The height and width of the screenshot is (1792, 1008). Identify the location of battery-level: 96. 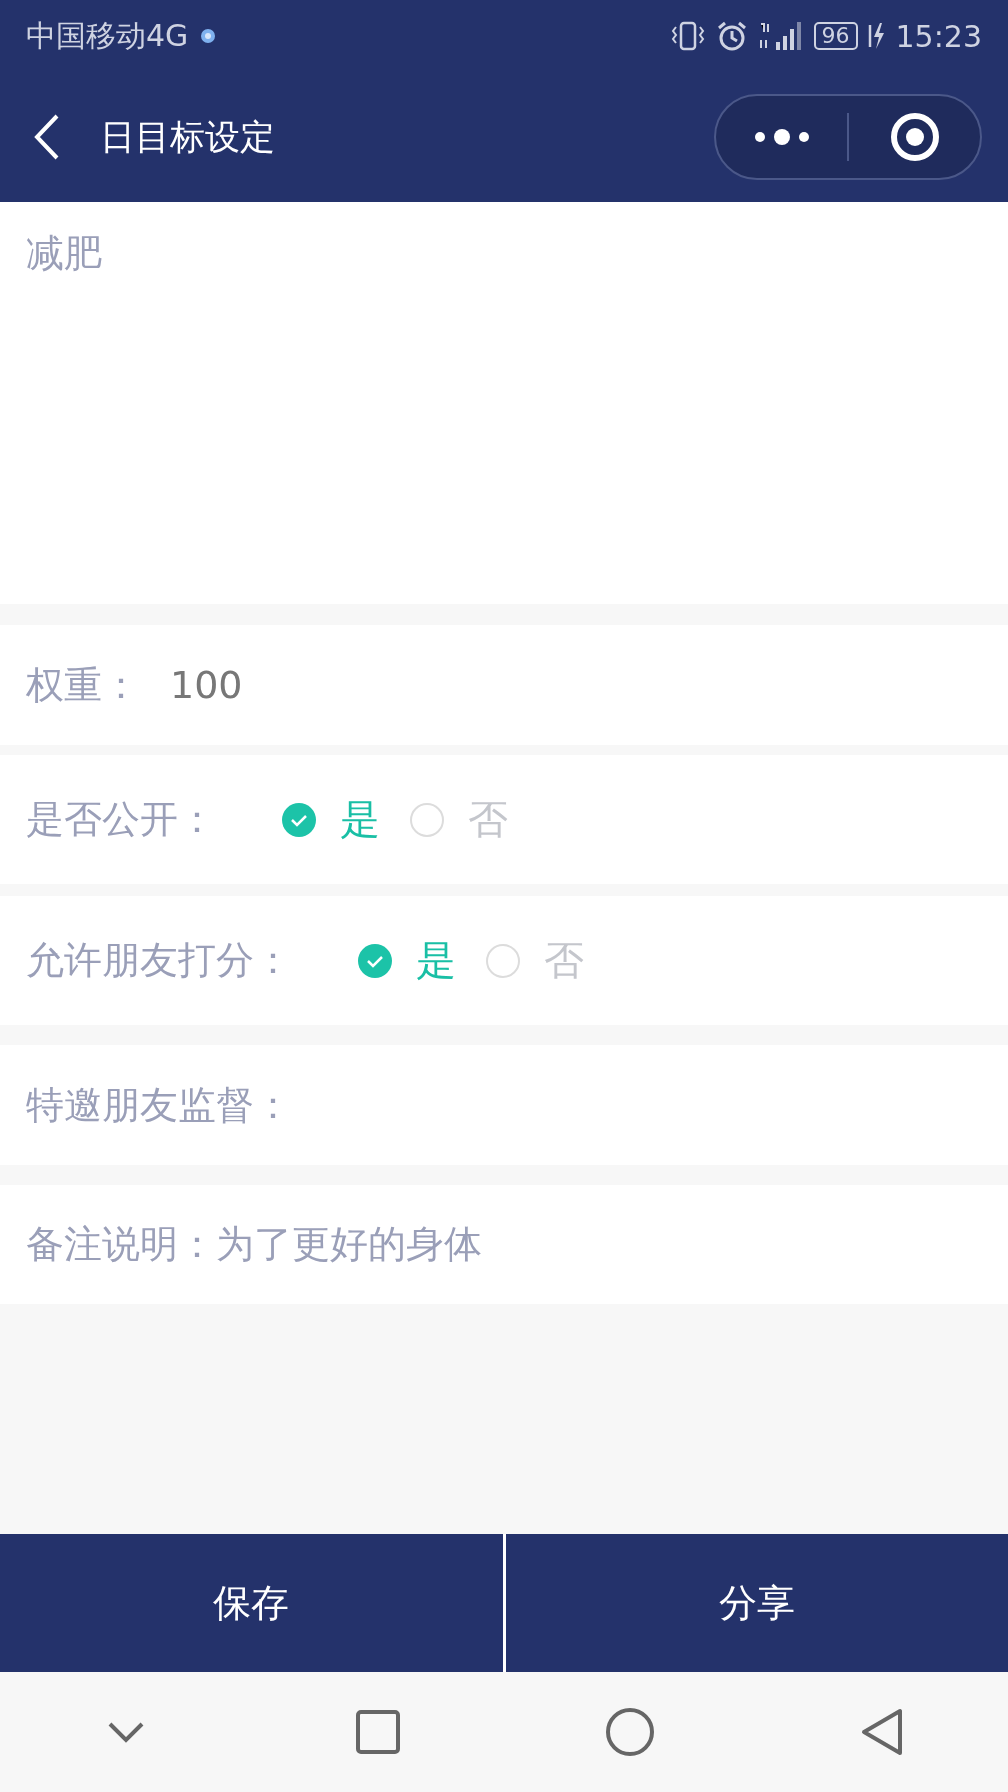
(835, 36).